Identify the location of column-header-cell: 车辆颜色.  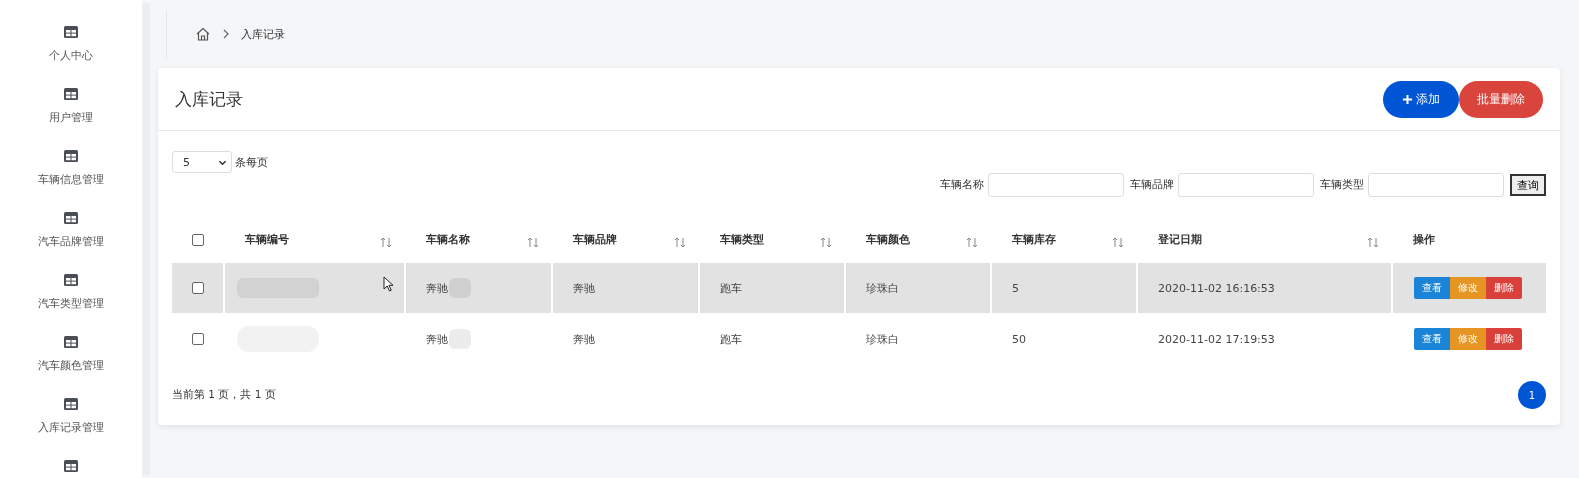
(919, 239).